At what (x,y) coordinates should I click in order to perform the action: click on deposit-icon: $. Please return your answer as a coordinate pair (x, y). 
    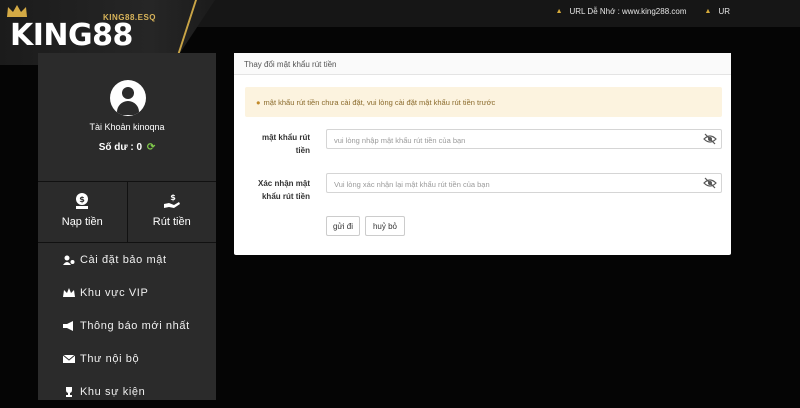
    Looking at the image, I should click on (82, 201).